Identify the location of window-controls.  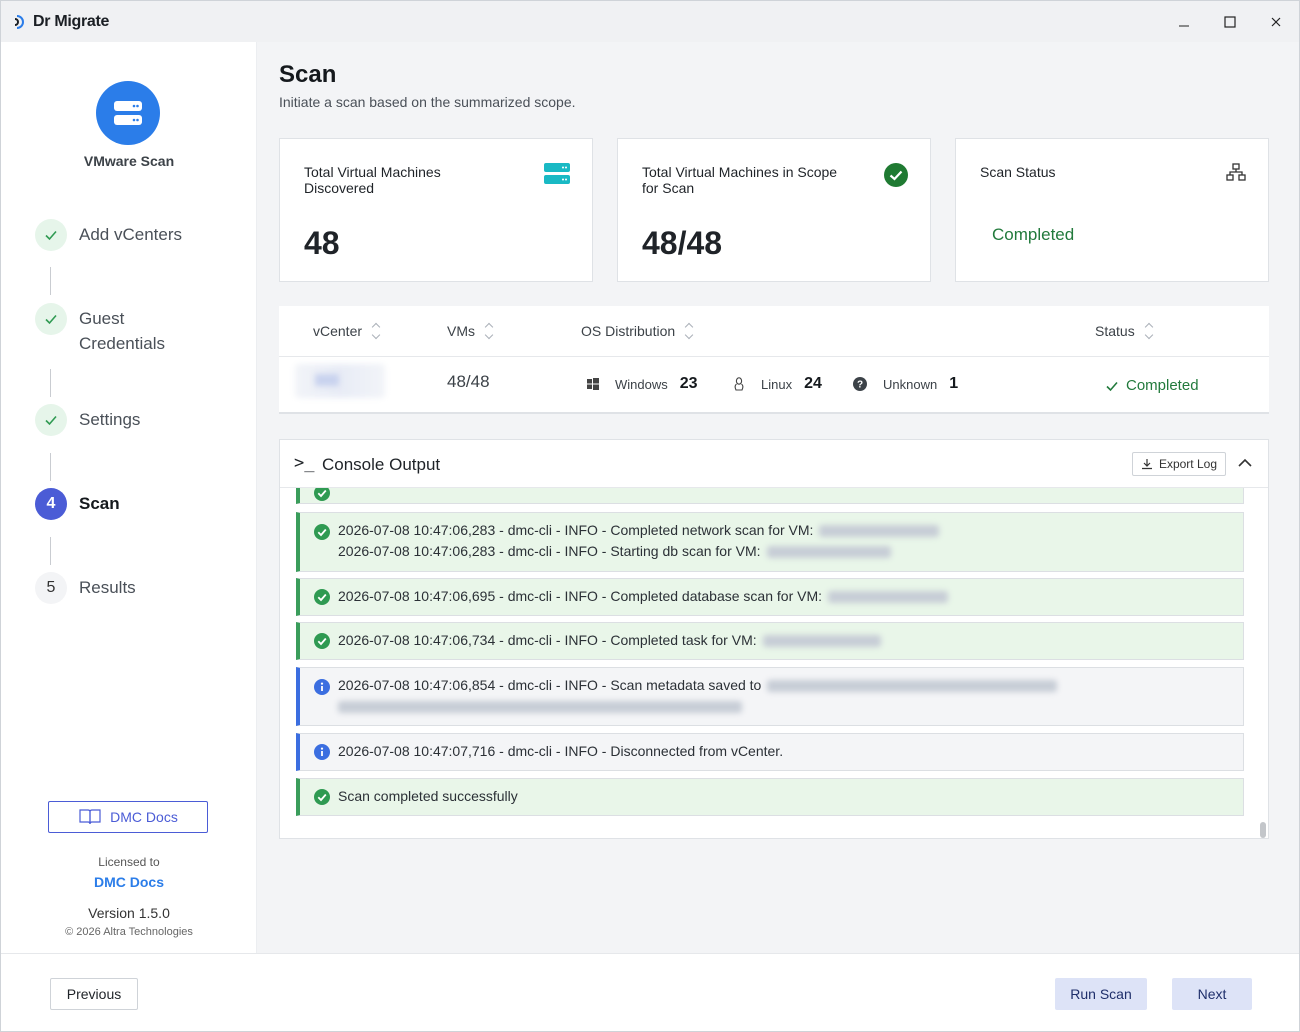
(1230, 21).